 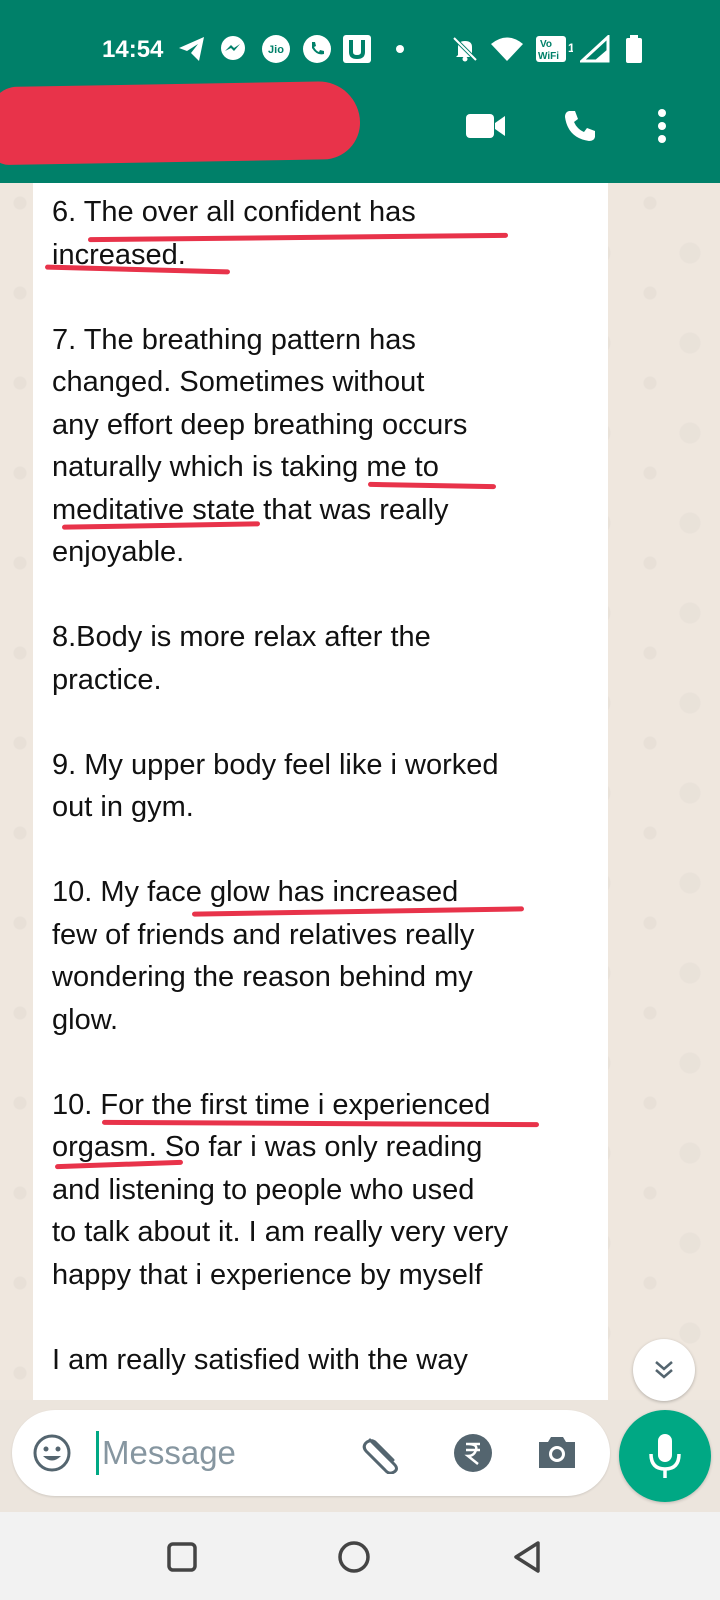 I want to click on rupee-icon, so click(x=473, y=1453).